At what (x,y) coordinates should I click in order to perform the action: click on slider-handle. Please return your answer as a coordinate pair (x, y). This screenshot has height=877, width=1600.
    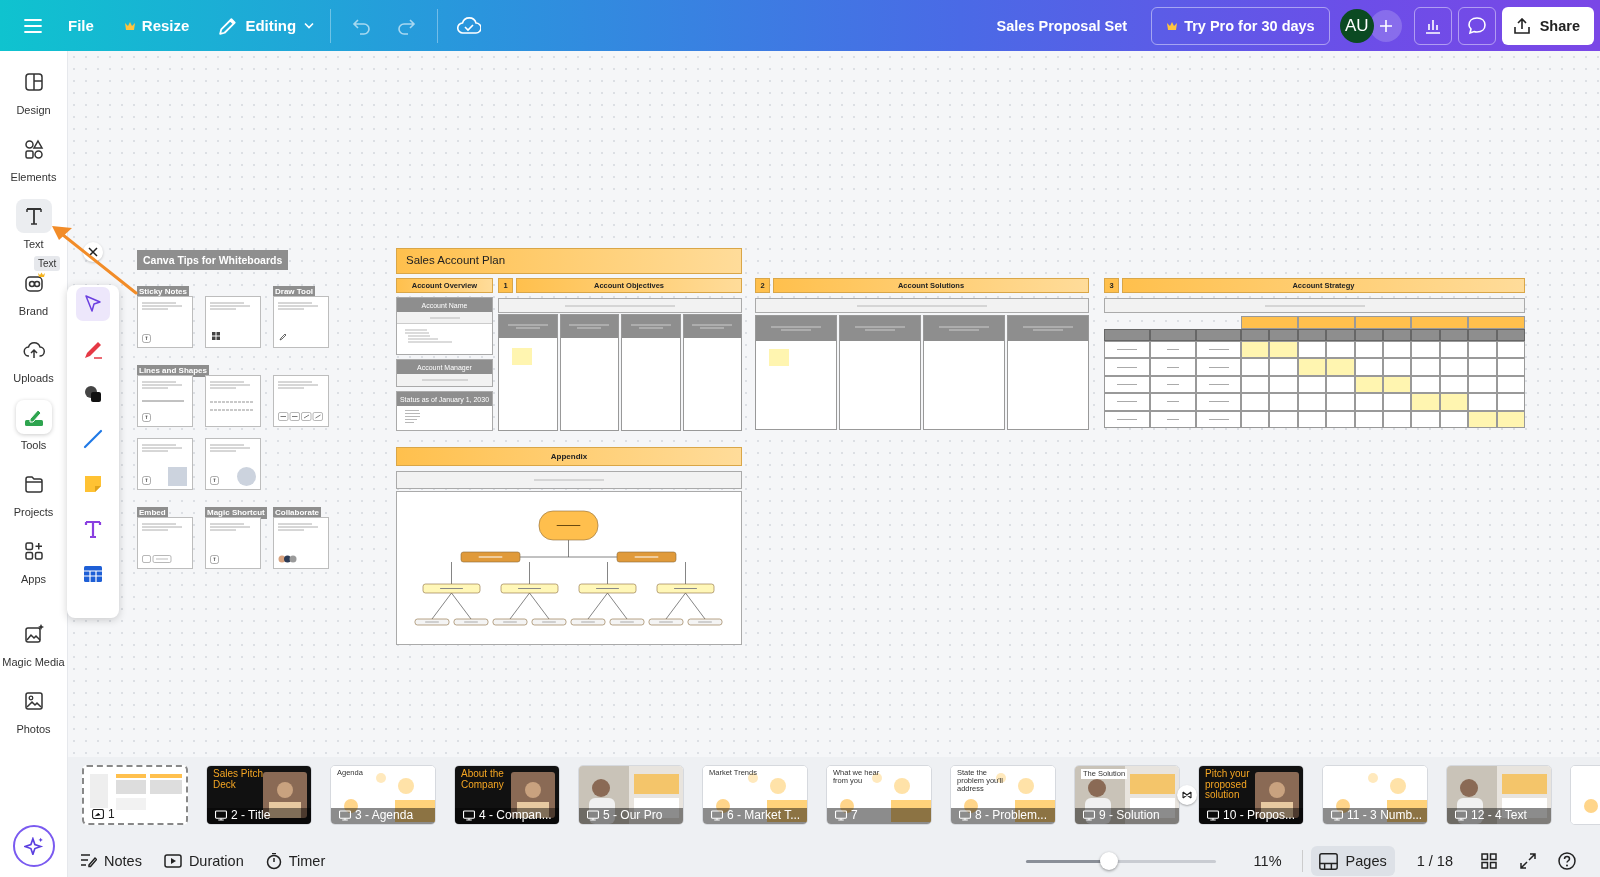
    Looking at the image, I should click on (1108, 861).